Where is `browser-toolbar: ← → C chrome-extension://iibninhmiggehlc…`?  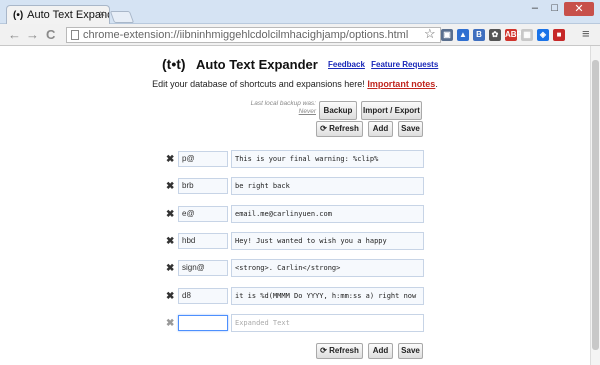 browser-toolbar: ← → C chrome-extension://iibninhmiggehlc… is located at coordinates (300, 35).